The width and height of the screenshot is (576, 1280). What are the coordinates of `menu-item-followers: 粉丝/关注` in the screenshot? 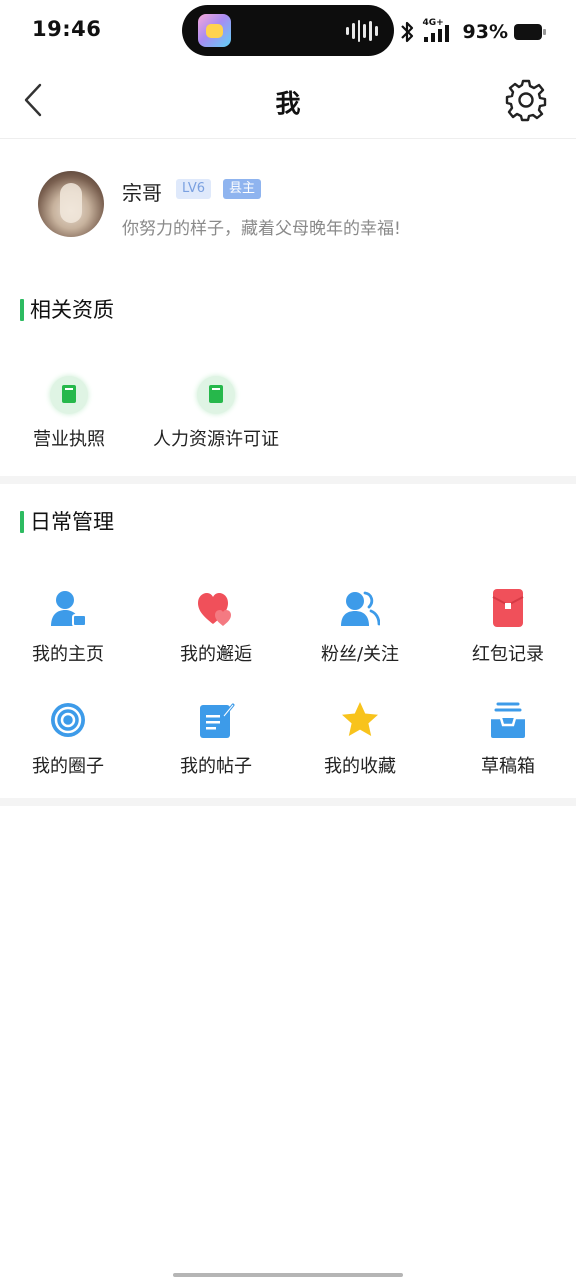 It's located at (360, 630).